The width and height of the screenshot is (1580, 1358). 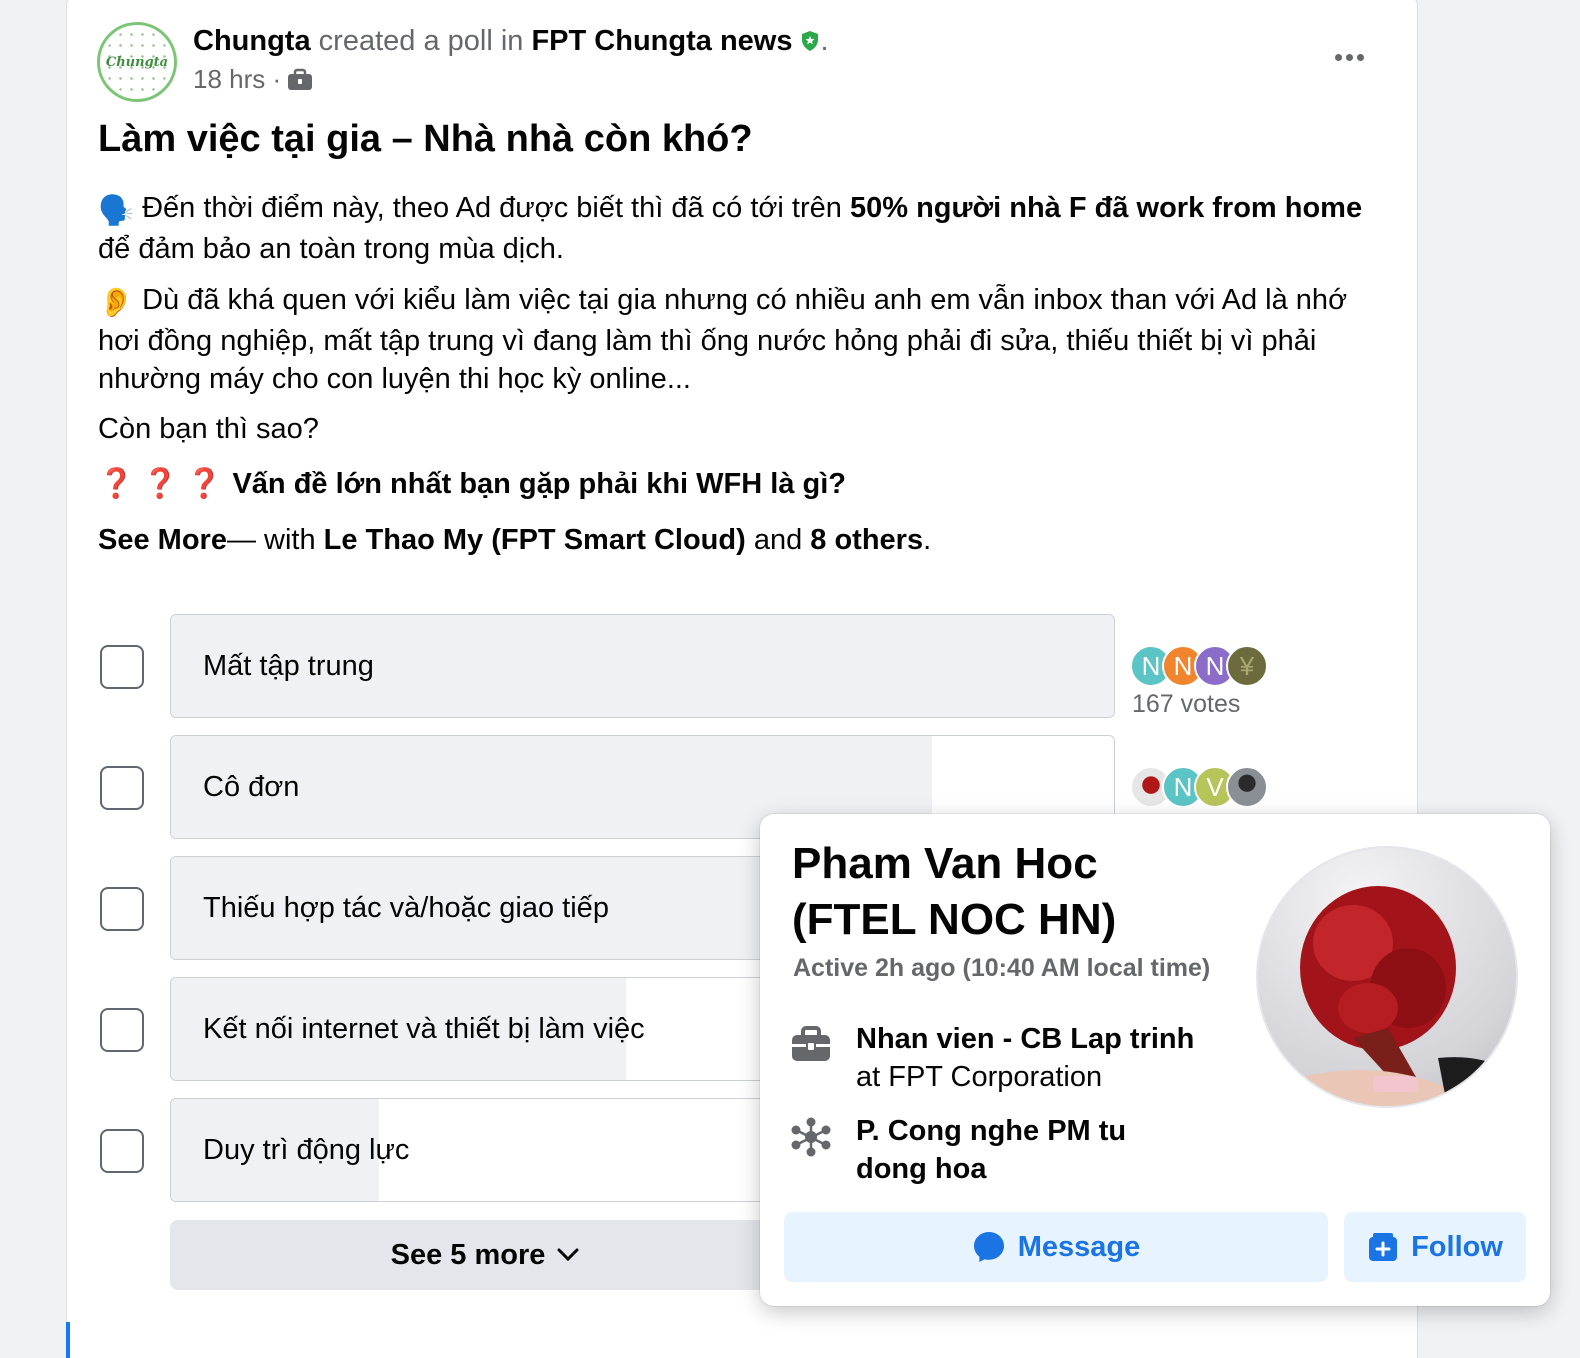 What do you see at coordinates (1199, 666) in the screenshot?
I see `voter-avatars: N N N ¥` at bounding box center [1199, 666].